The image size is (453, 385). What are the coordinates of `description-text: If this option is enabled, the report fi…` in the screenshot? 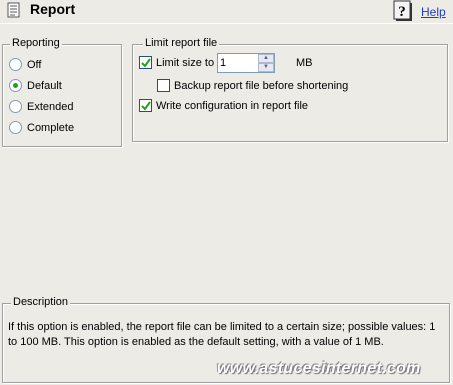 It's located at (222, 334).